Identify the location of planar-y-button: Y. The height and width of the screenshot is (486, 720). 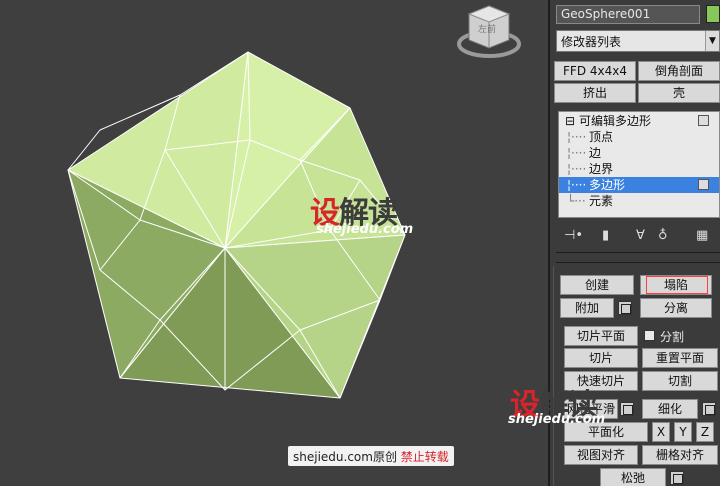
(683, 432).